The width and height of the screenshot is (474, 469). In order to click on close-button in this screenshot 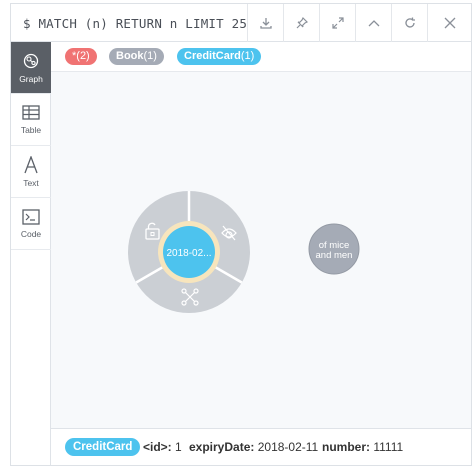, I will do `click(449, 23)`.